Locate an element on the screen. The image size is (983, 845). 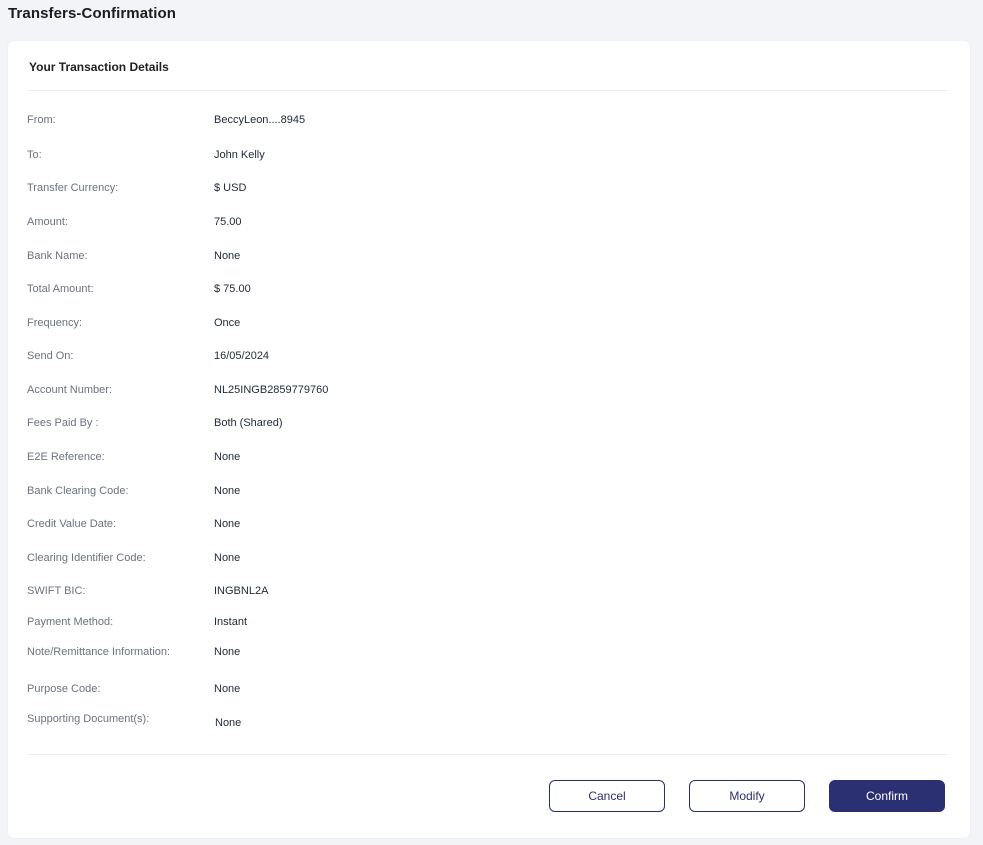
detail-label: Supporting Document(s): is located at coordinates (88, 719).